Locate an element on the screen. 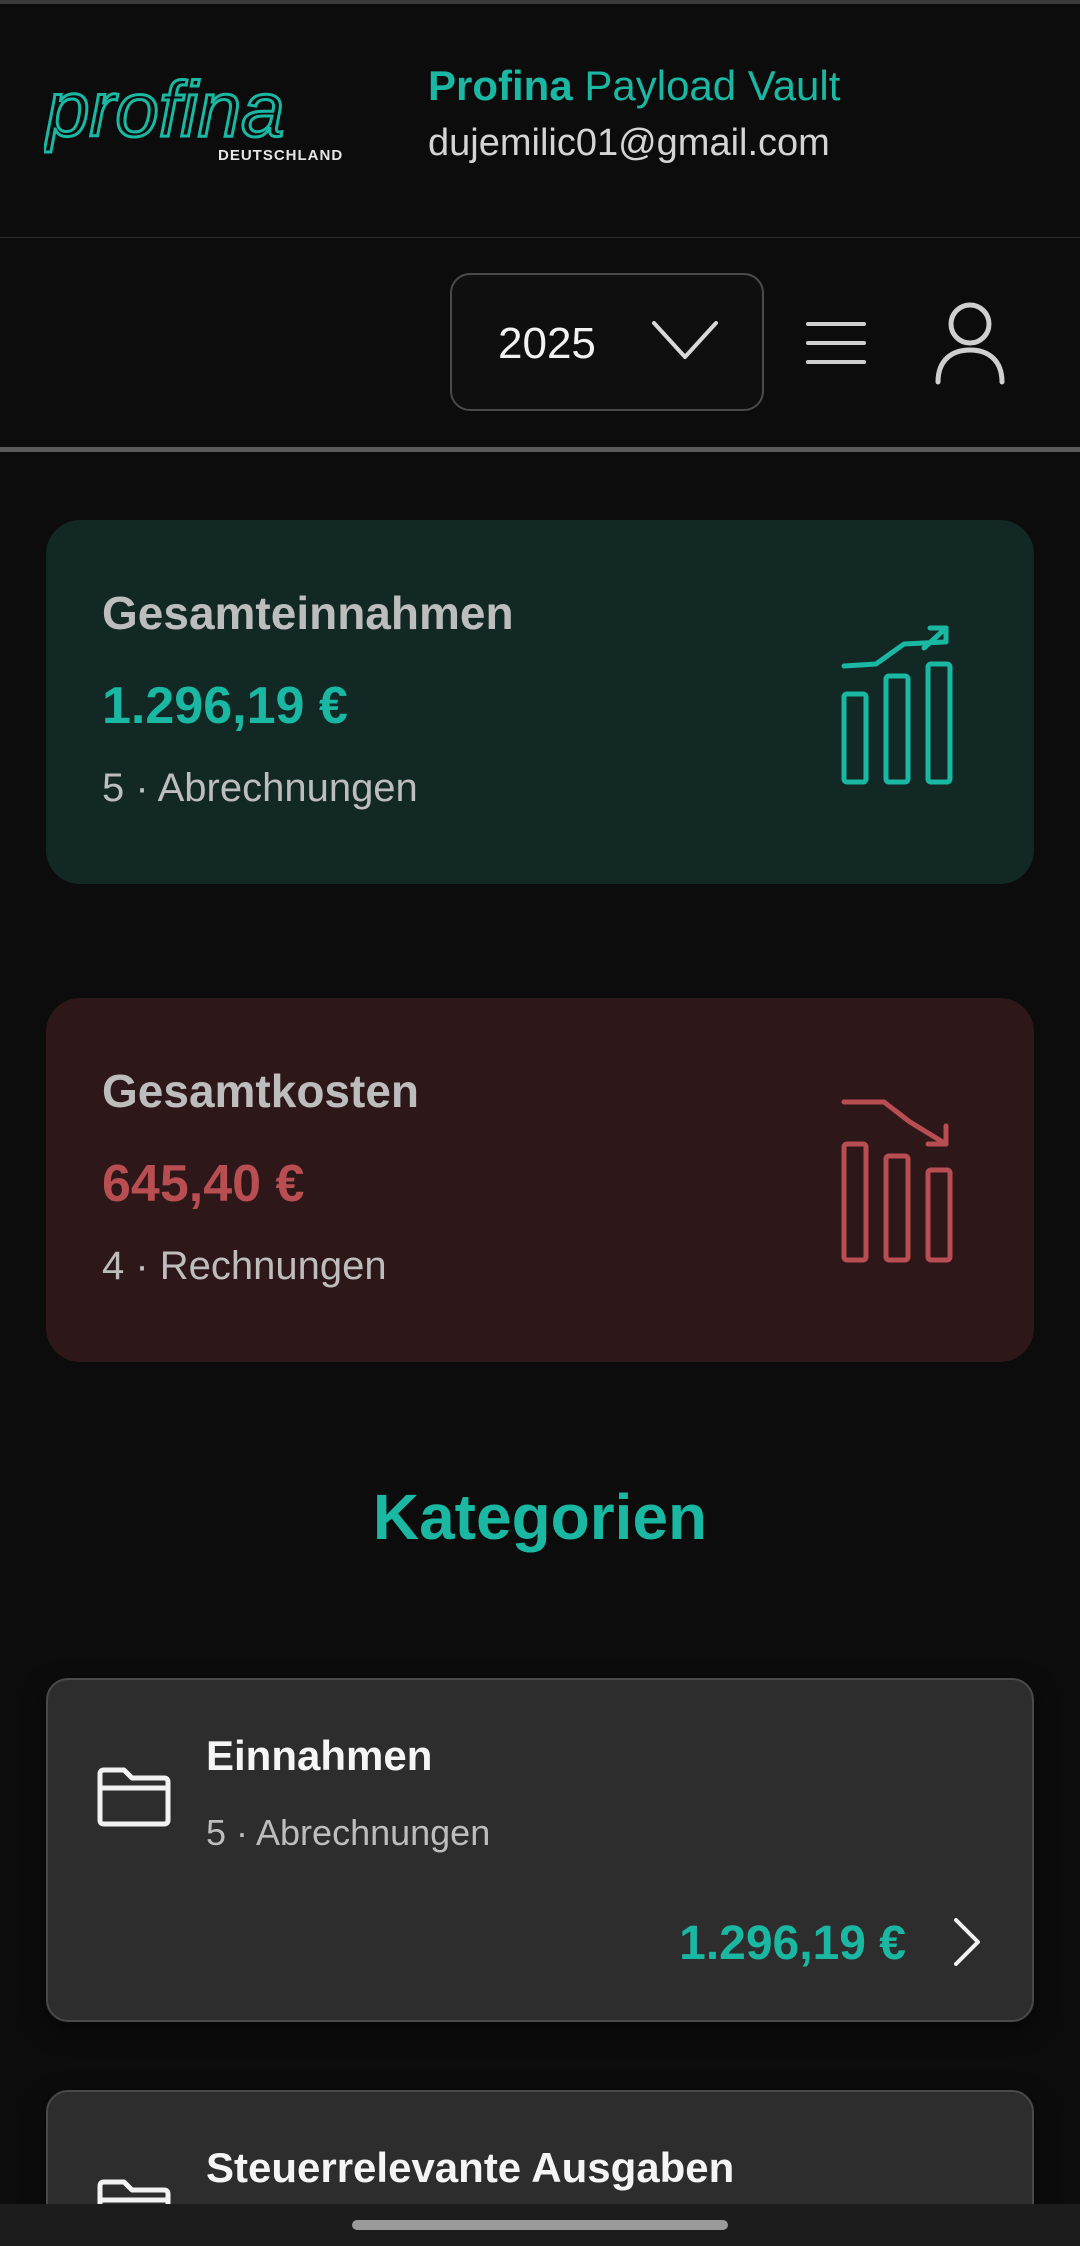 This screenshot has height=2246, width=1080. chevron-right-icon is located at coordinates (967, 1942).